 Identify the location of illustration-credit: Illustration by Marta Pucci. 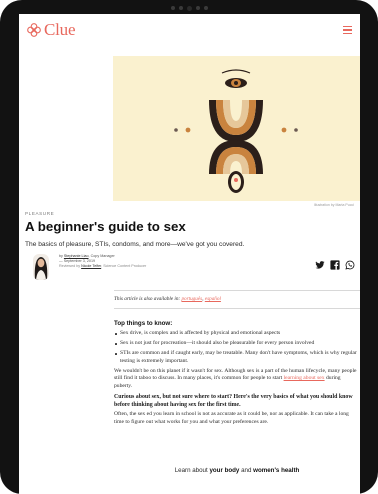
(333, 205).